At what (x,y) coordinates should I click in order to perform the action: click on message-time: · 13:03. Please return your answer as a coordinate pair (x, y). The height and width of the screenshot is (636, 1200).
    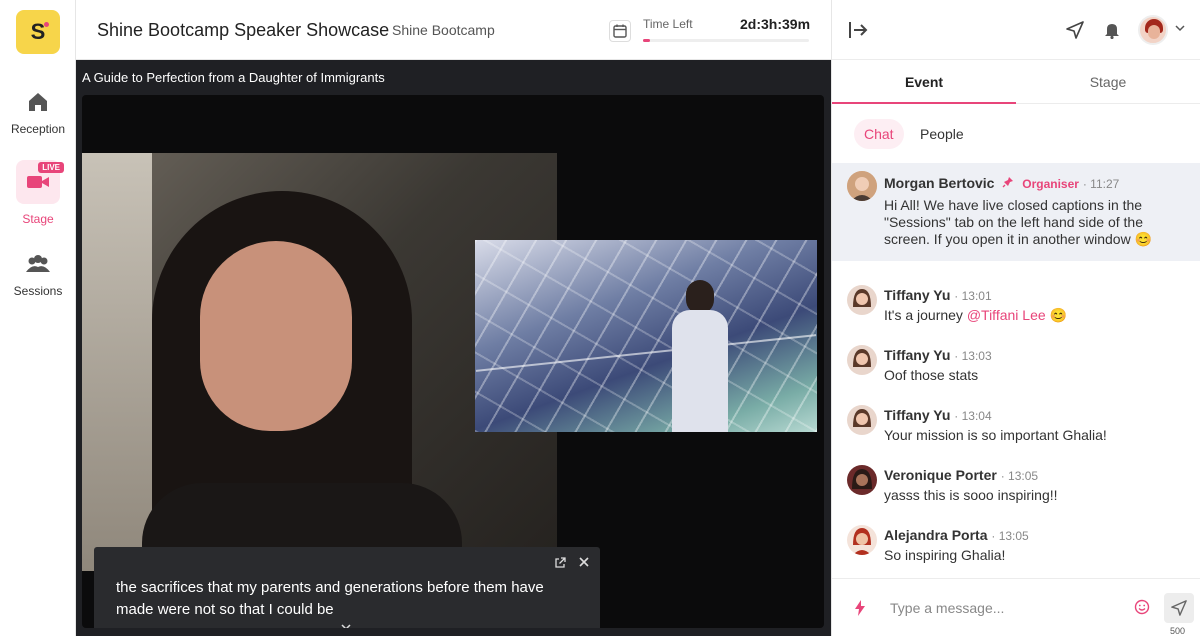
    Looking at the image, I should click on (973, 356).